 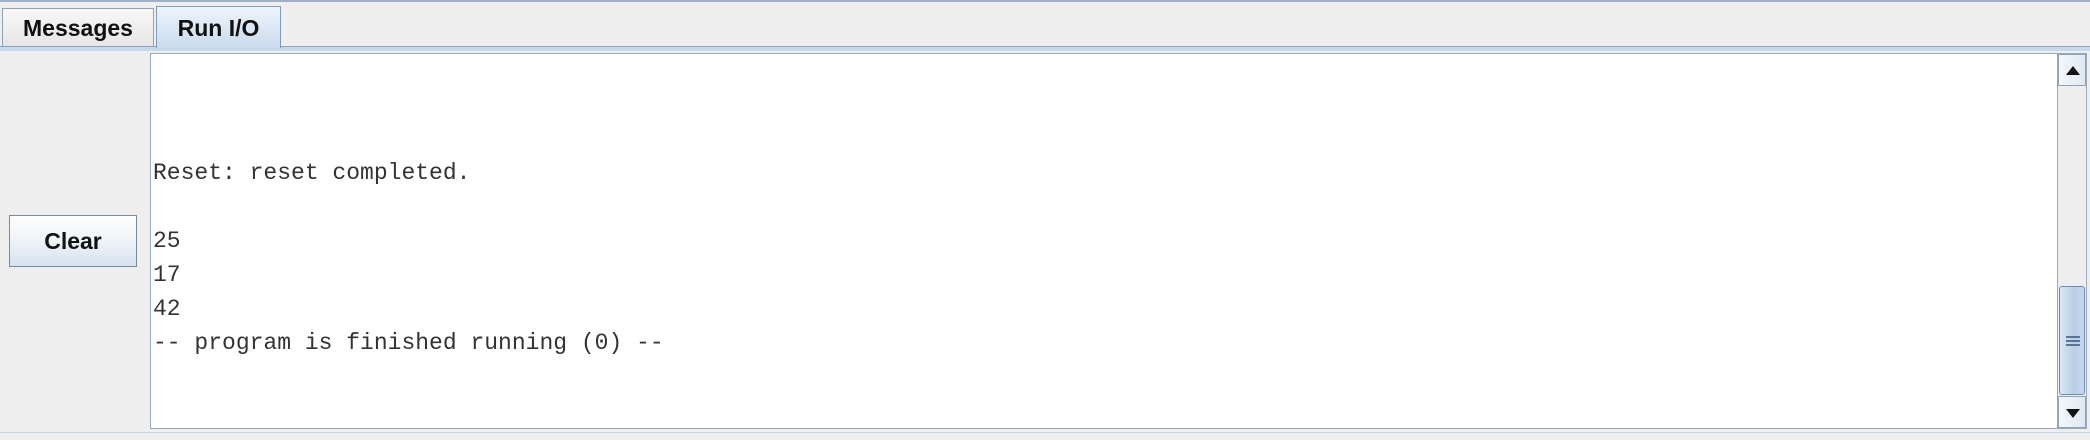 I want to click on tab-run-io: Run I/O, so click(x=218, y=27).